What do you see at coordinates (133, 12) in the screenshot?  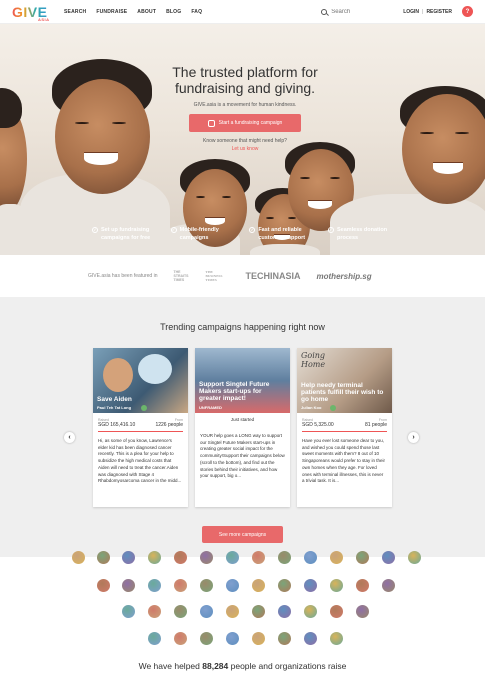 I see `main-menu: SEARCH FUNDRAISE ABOUT BLOG FAQ` at bounding box center [133, 12].